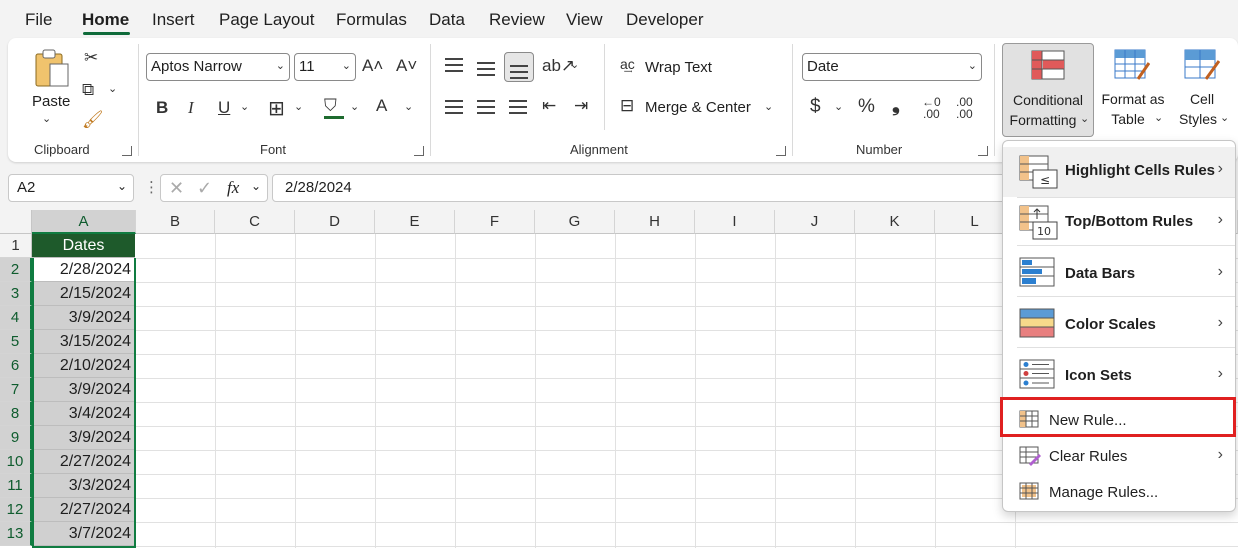  Describe the element at coordinates (486, 71) in the screenshot. I see `align-middle-icon` at that location.